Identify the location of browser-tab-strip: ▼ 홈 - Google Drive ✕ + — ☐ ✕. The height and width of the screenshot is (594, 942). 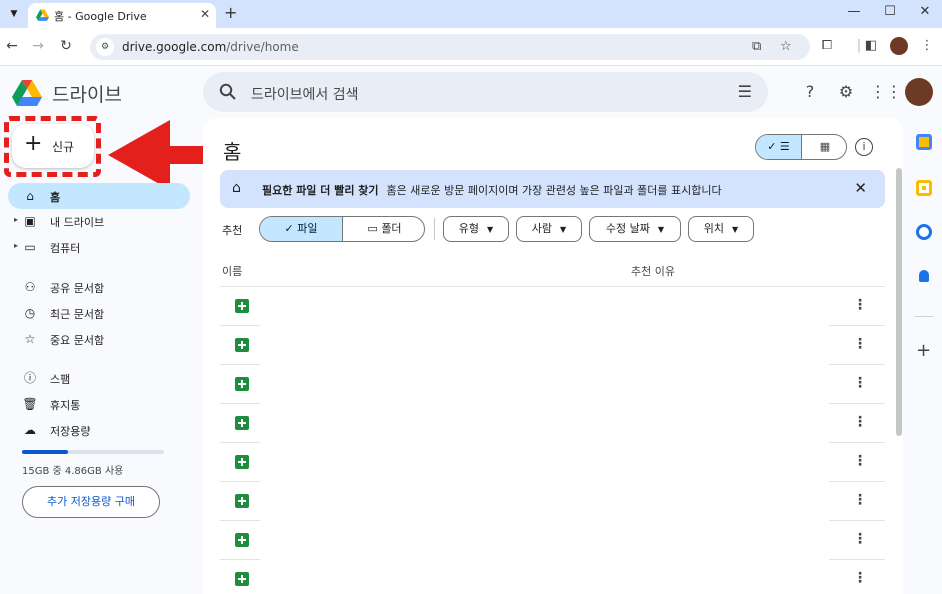
(471, 14).